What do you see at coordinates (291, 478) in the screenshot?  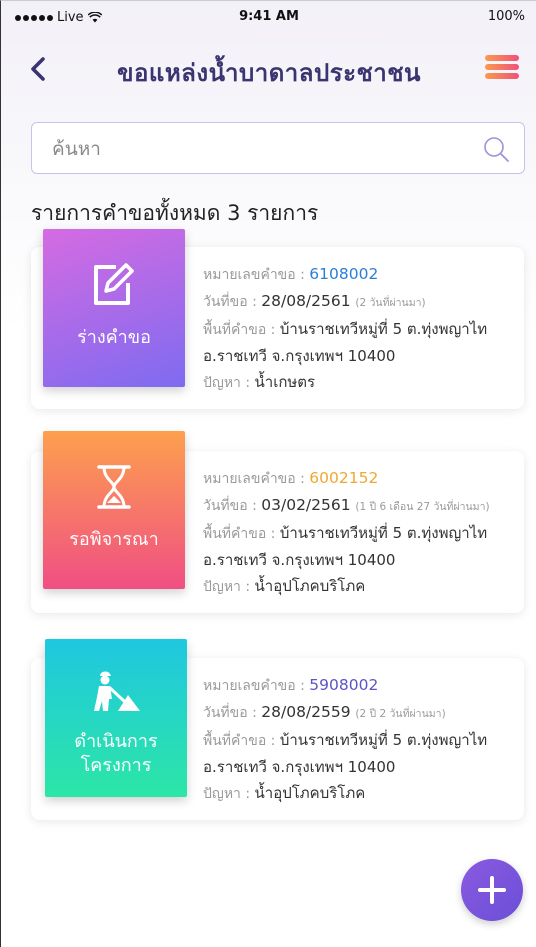 I see `request-number-row: หมายเลขคำขอ : 6002152` at bounding box center [291, 478].